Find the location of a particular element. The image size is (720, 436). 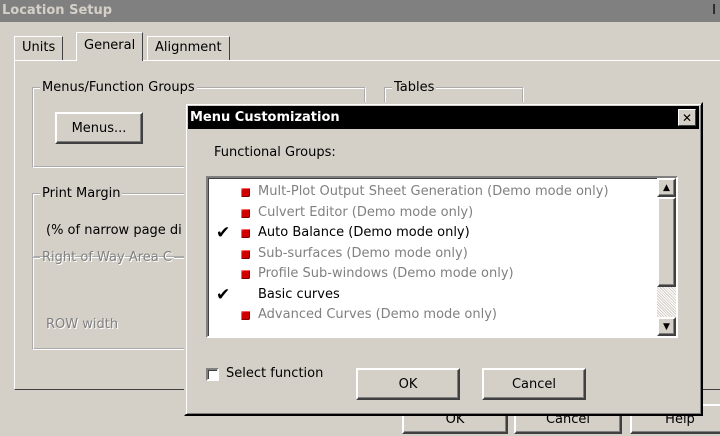

print-margin-text: (% of narrow page di is located at coordinates (114, 230).